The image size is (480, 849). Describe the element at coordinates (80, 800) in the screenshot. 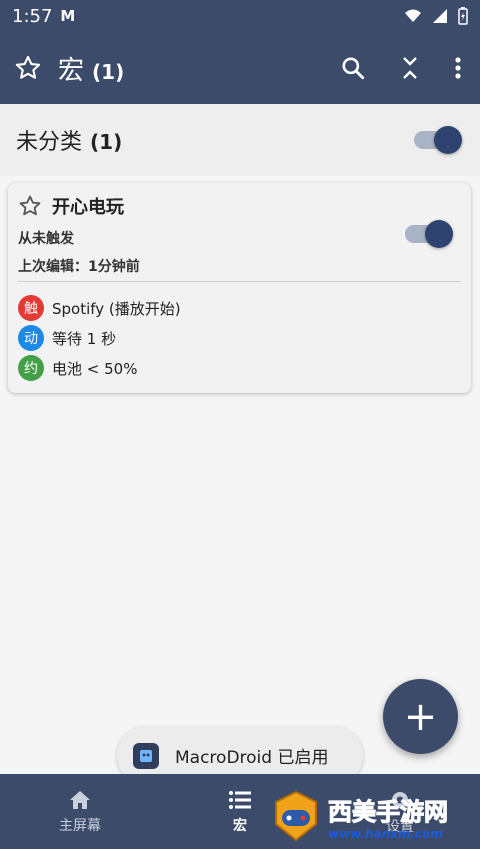

I see `home-icon` at that location.